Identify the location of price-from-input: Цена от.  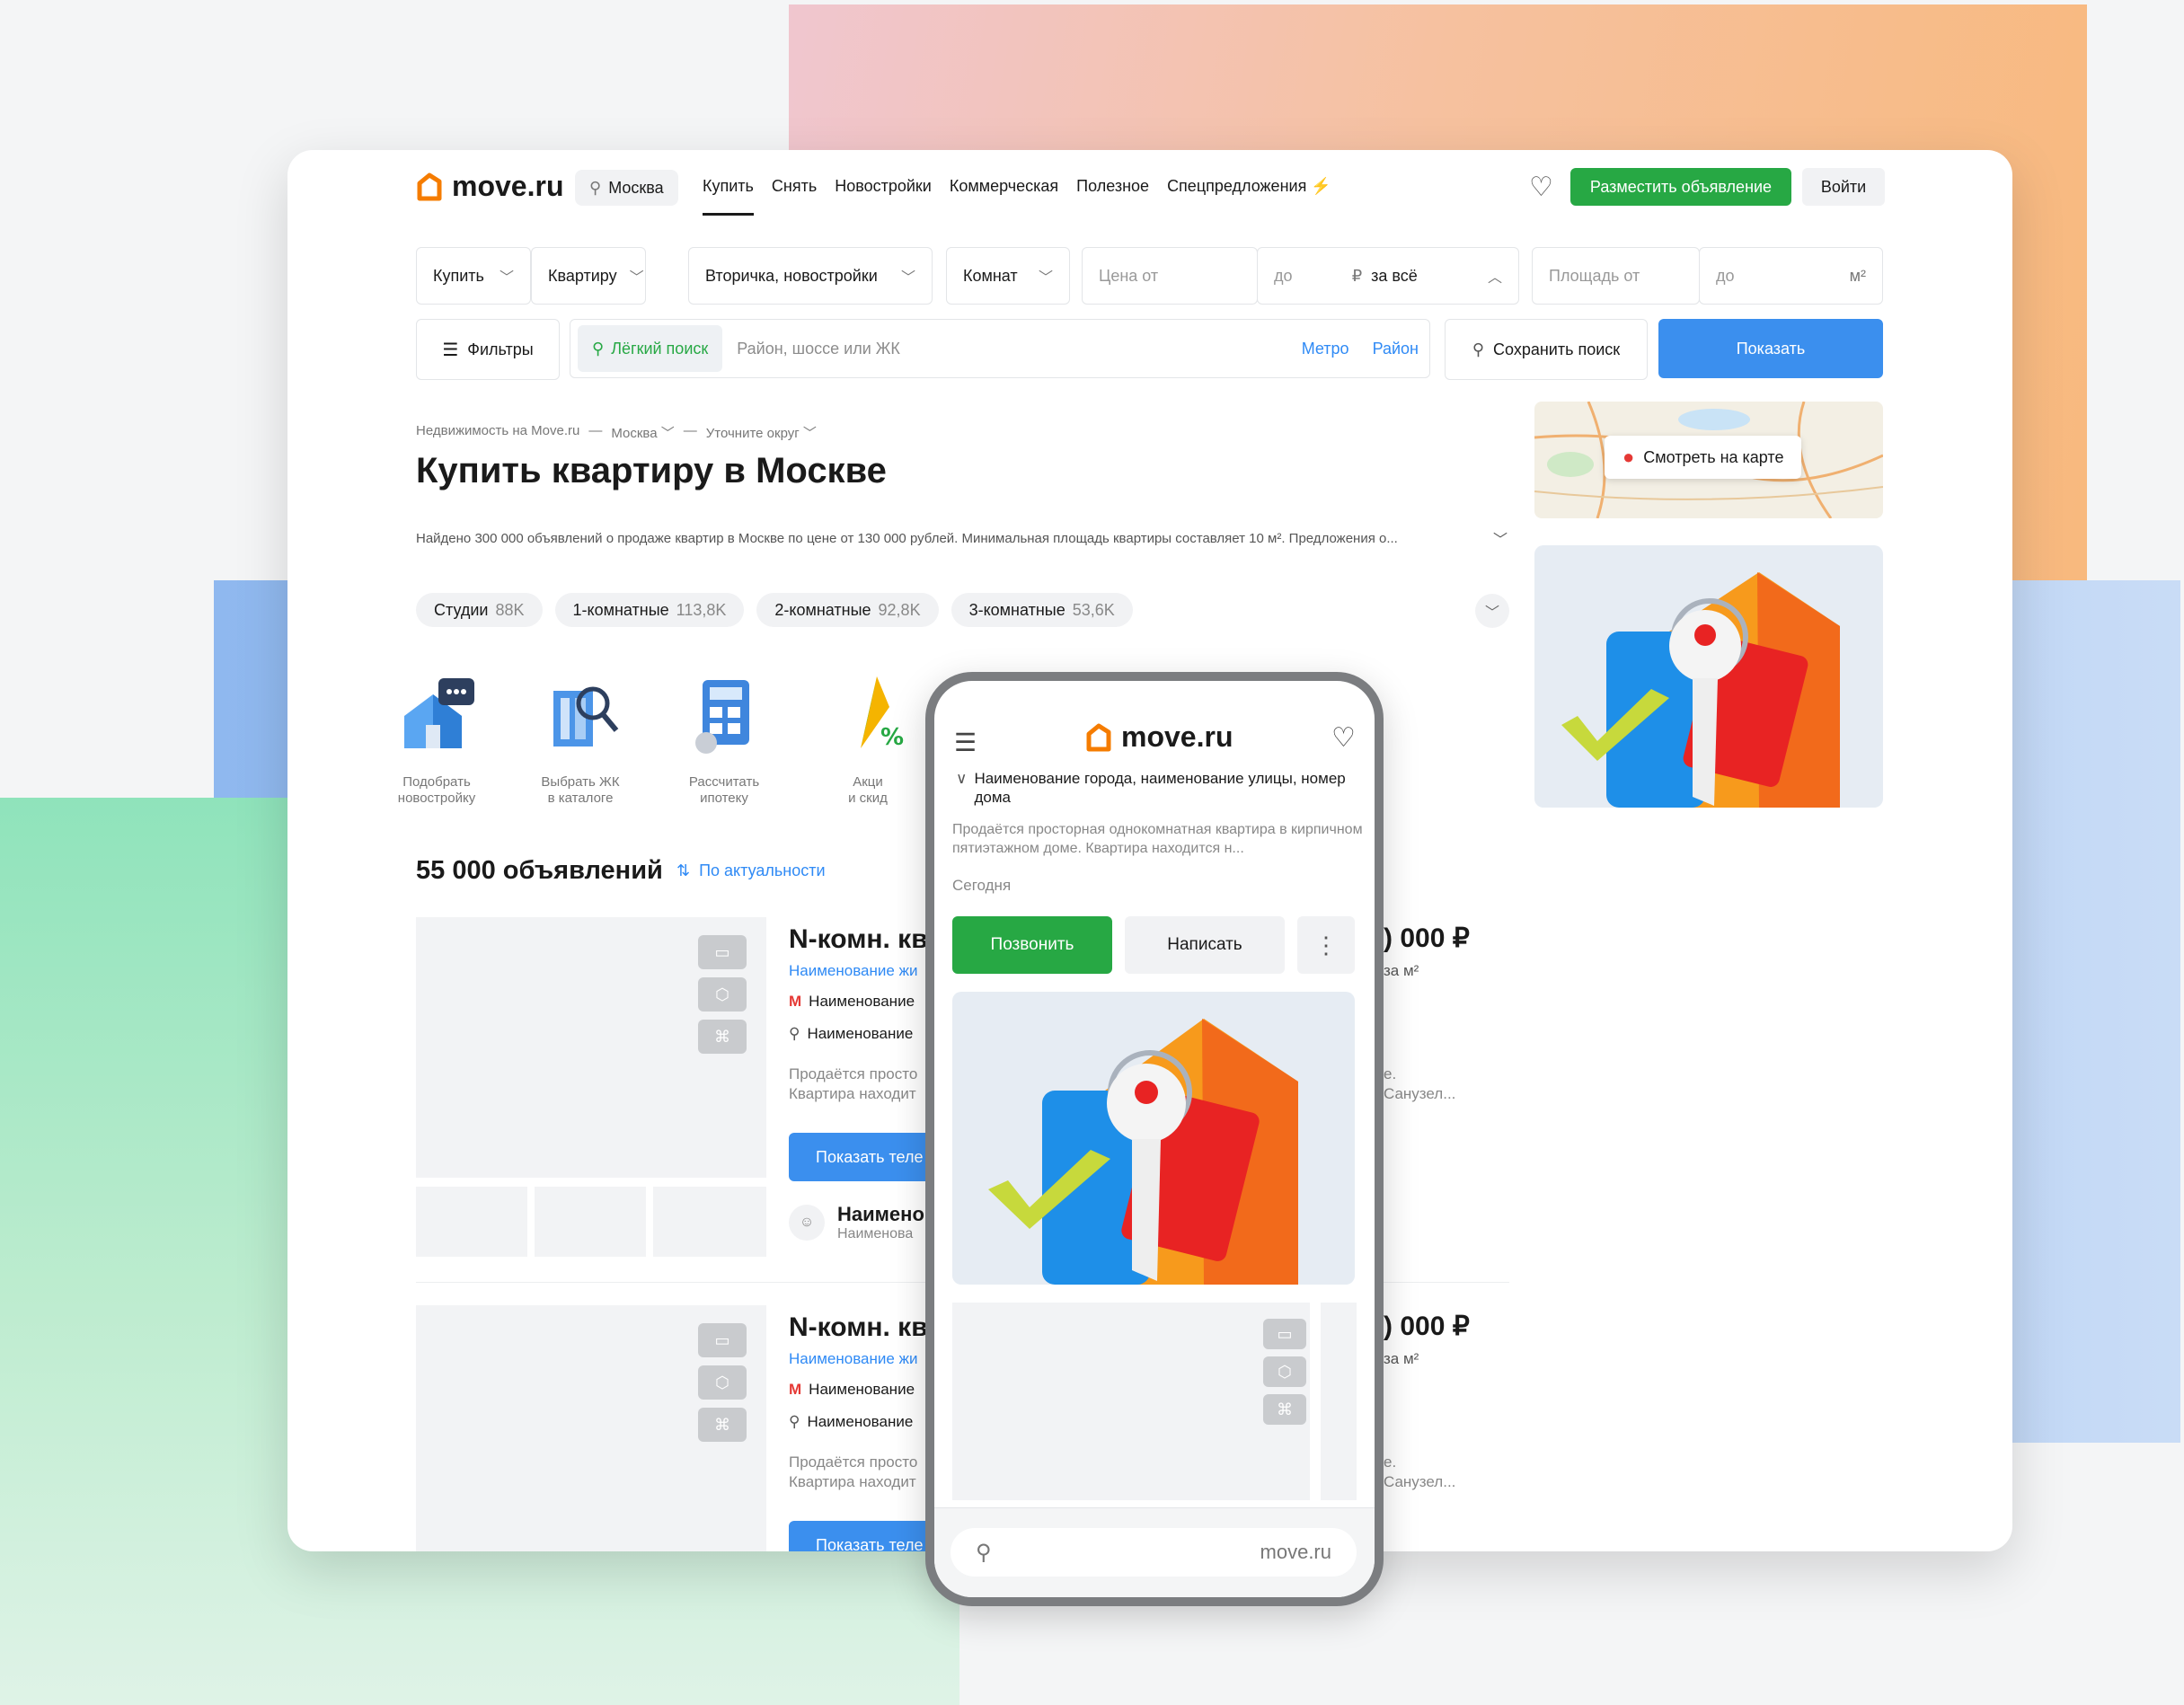
(1170, 276).